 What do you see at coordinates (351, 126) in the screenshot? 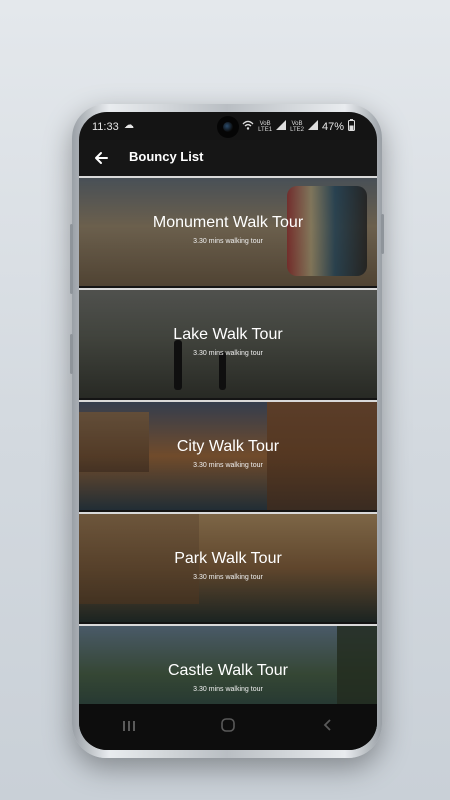
I see `battery-icon` at bounding box center [351, 126].